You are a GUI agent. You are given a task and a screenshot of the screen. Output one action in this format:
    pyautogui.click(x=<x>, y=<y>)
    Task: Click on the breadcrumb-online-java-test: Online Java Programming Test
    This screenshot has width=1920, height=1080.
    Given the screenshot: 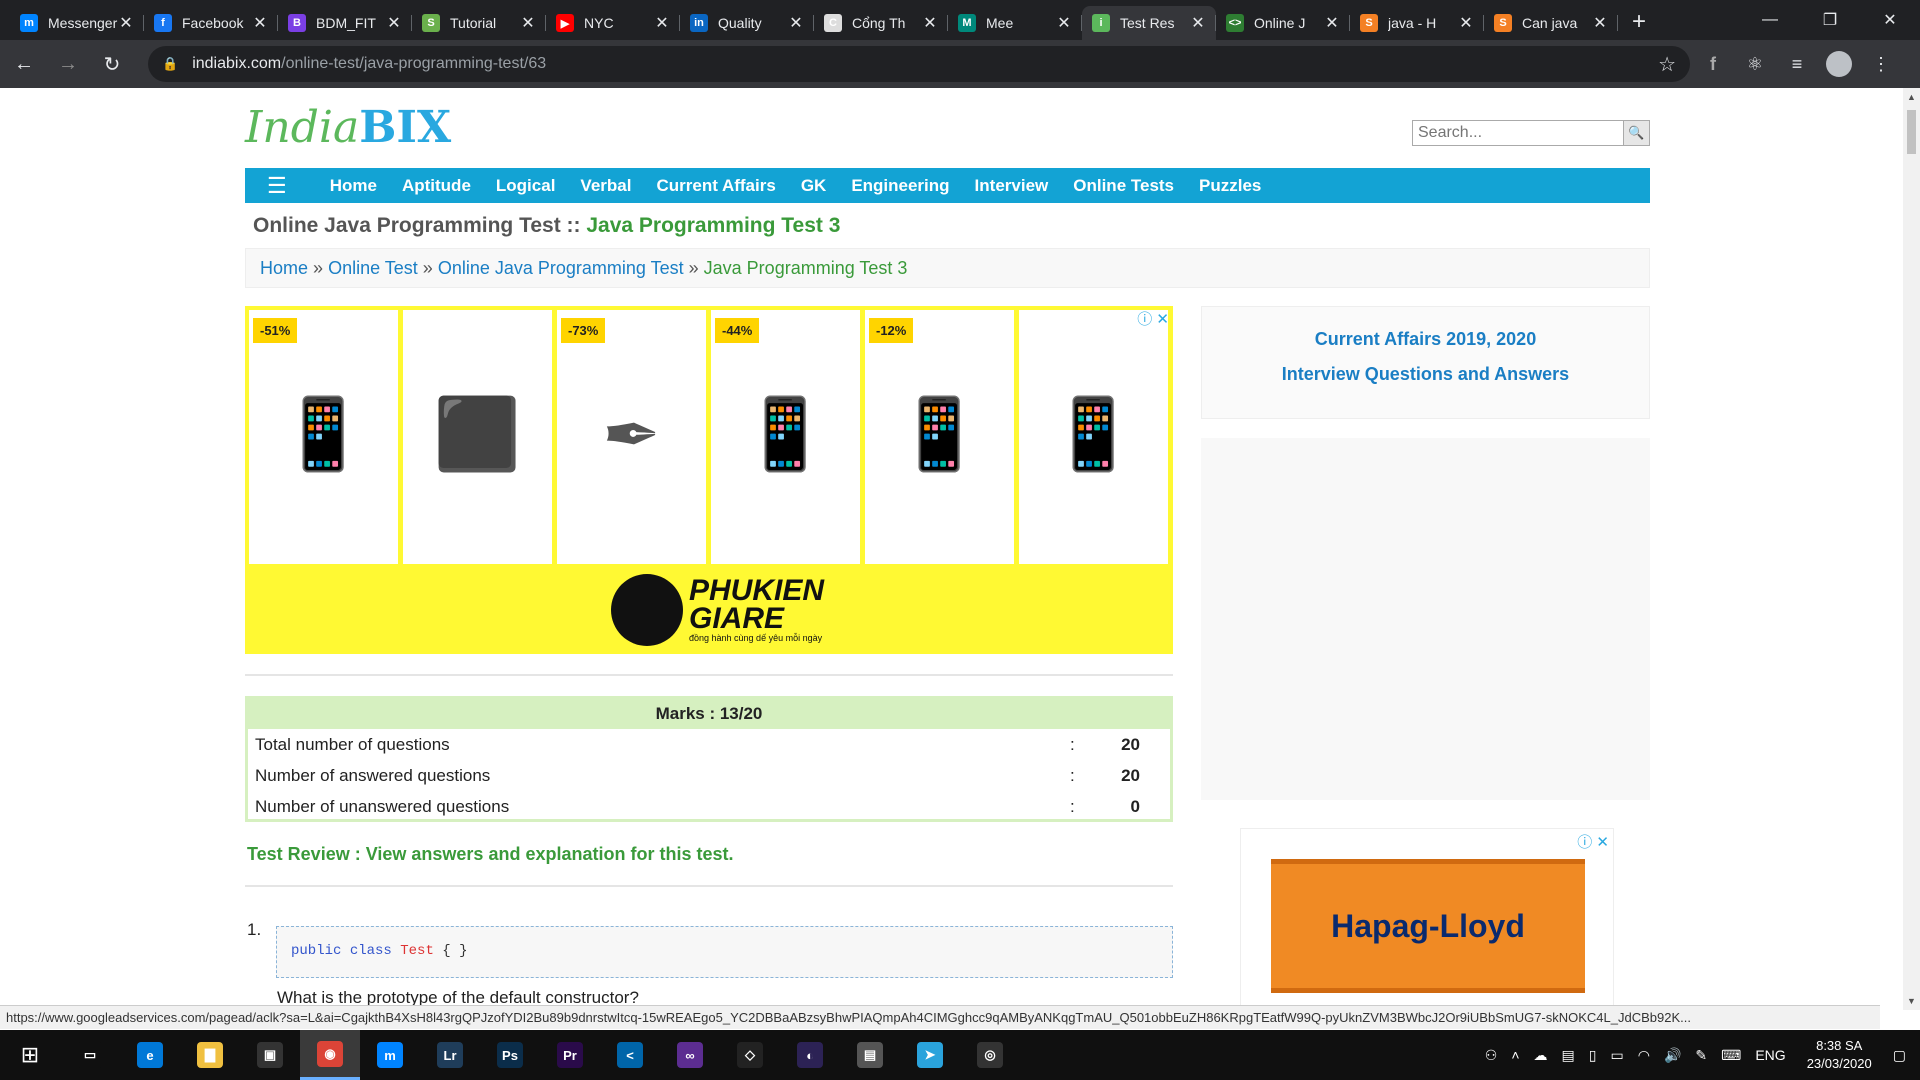 What is the action you would take?
    pyautogui.click(x=561, y=268)
    